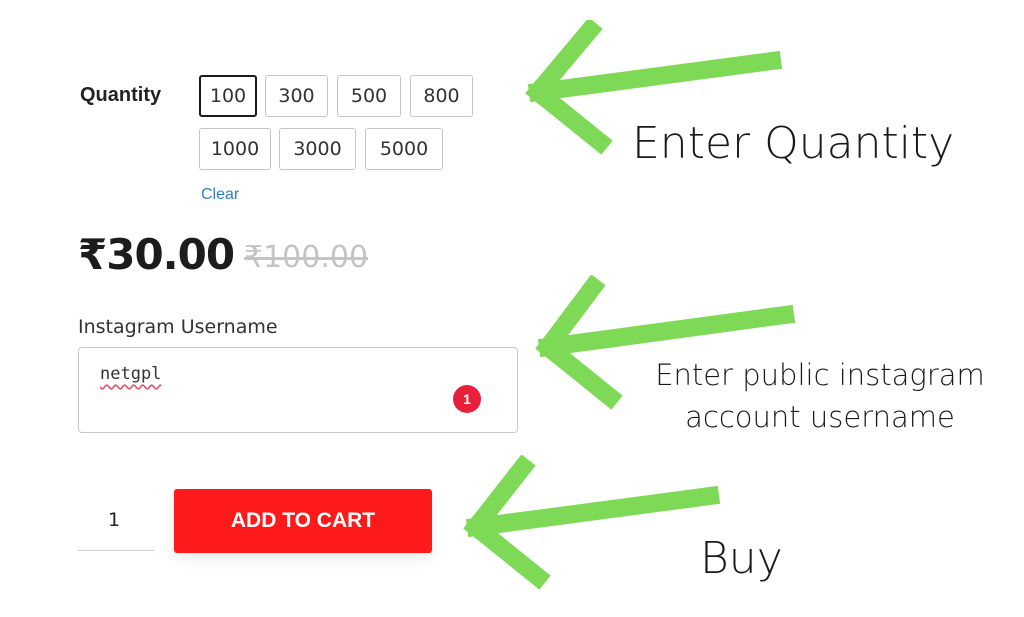 The image size is (1024, 617). What do you see at coordinates (131, 374) in the screenshot?
I see `username-value: netgpl` at bounding box center [131, 374].